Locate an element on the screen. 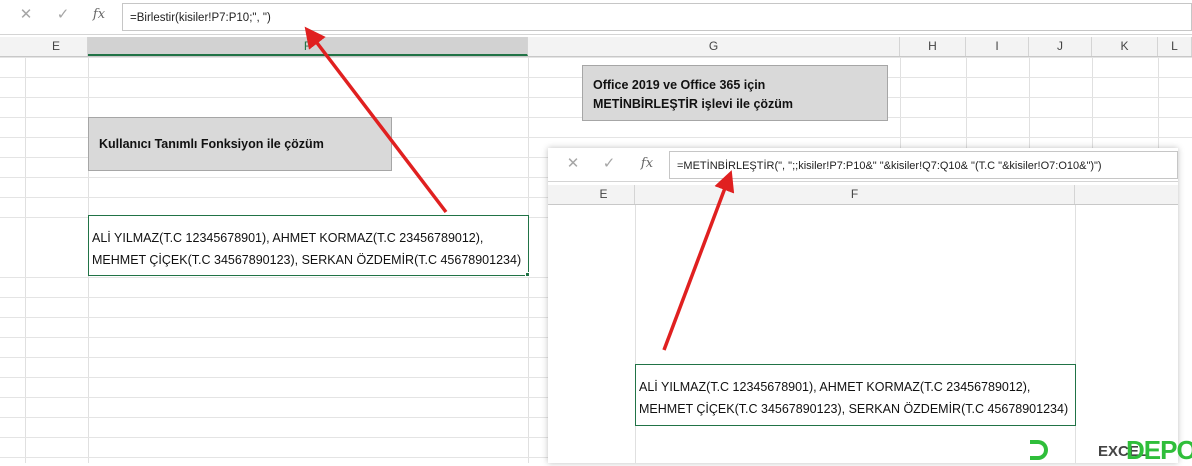 Image resolution: width=1192 pixels, height=466 pixels. arrow-to-main-formula is located at coordinates (376, 120).